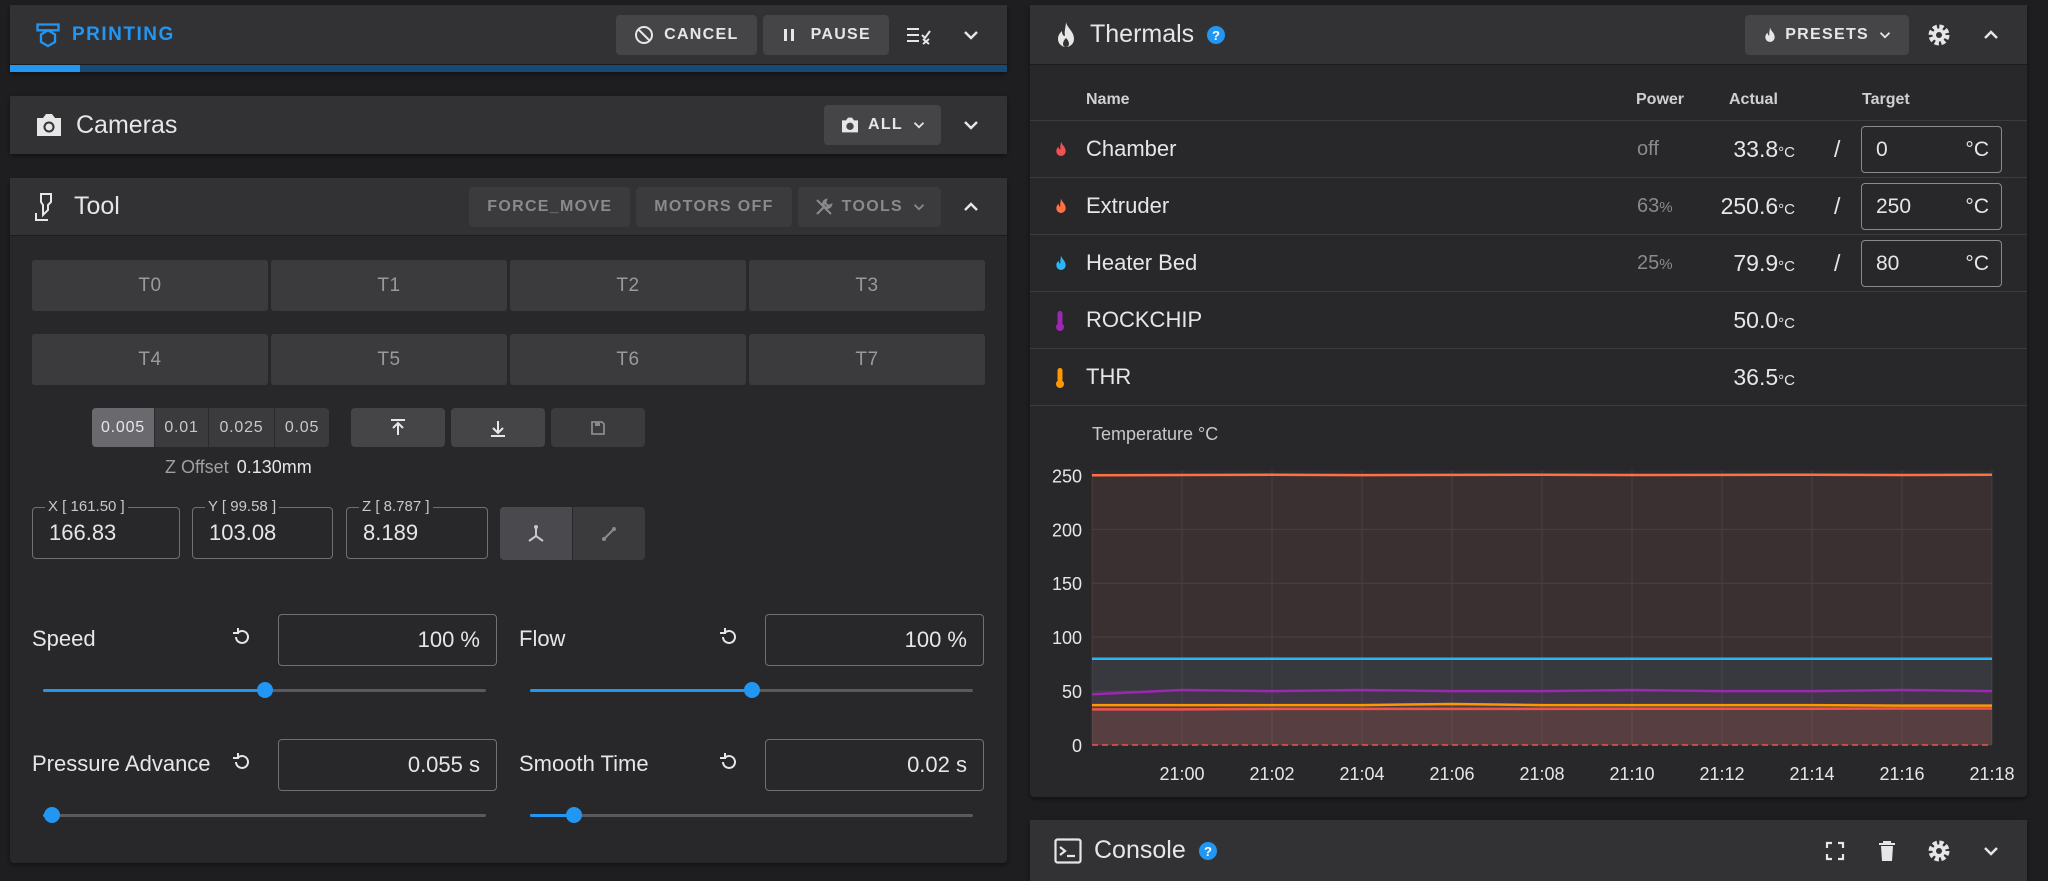  Describe the element at coordinates (1758, 206) in the screenshot. I see `thermal-actual: 250.6°C` at that location.